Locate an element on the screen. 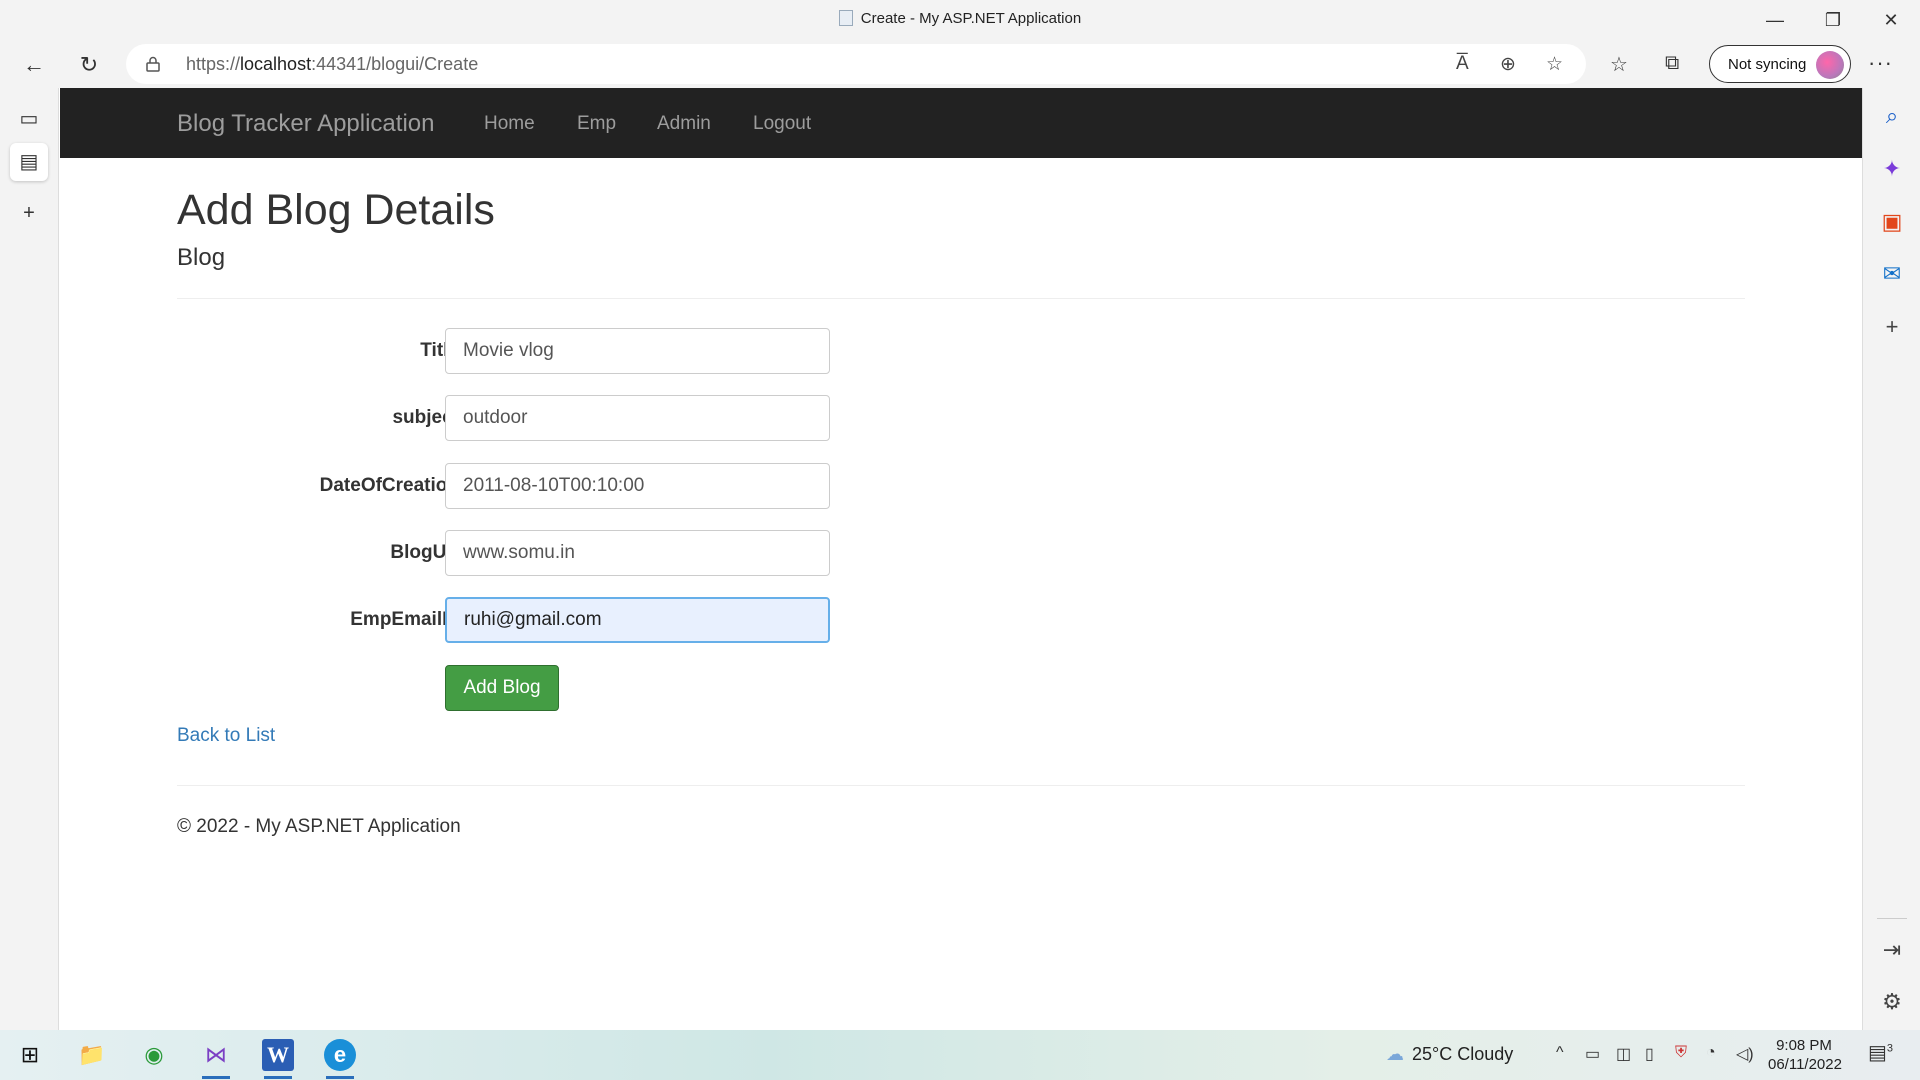 Image resolution: width=1920 pixels, height=1080 pixels. page-favicon-icon is located at coordinates (845, 18).